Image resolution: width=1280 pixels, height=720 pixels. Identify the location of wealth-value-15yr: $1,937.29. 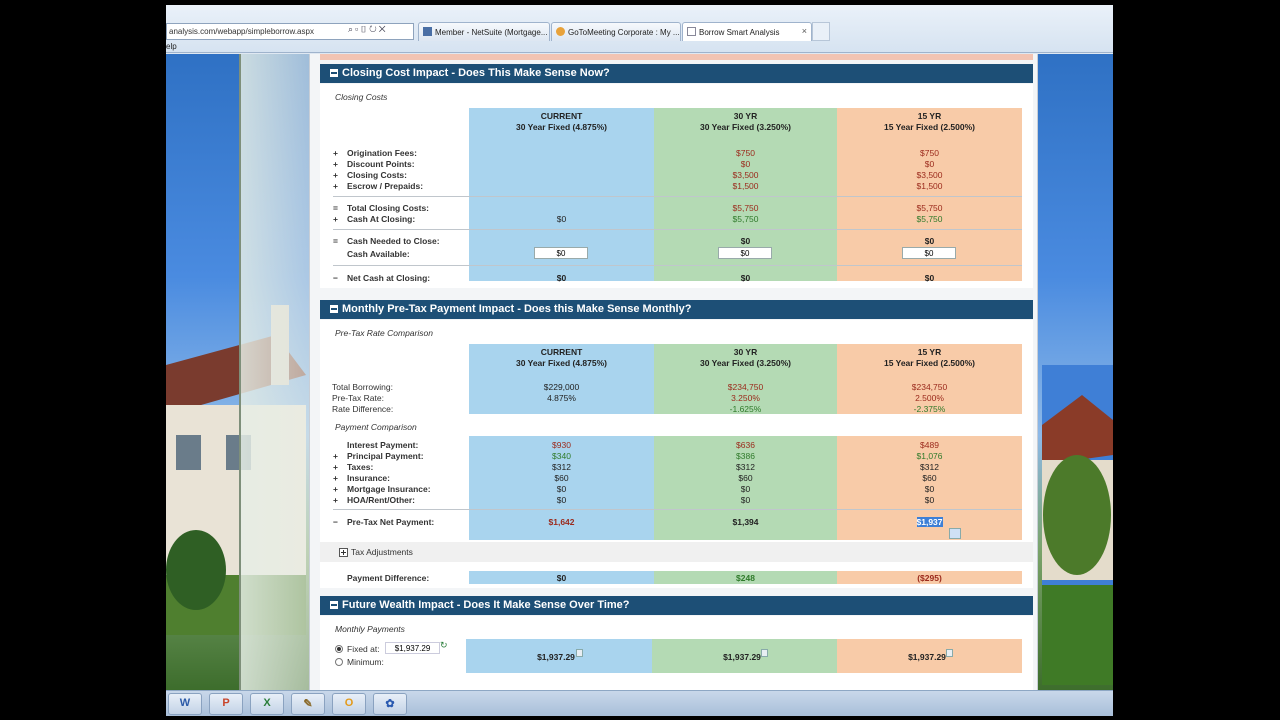
(927, 657).